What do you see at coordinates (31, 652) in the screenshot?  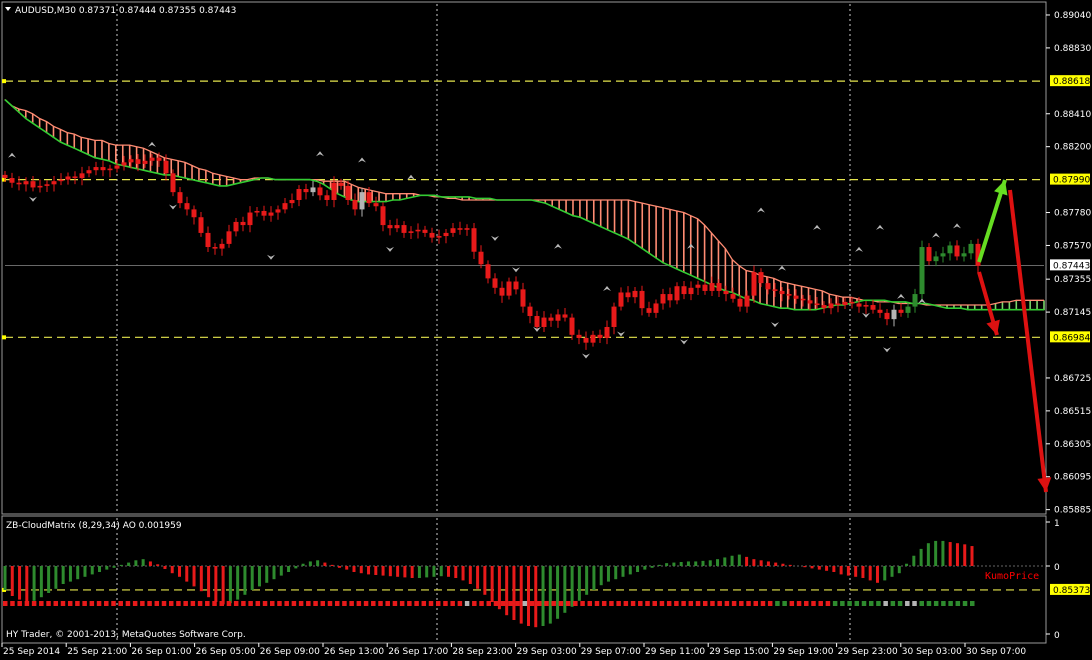 I see `time-tick-label: 25 Sep 2014` at bounding box center [31, 652].